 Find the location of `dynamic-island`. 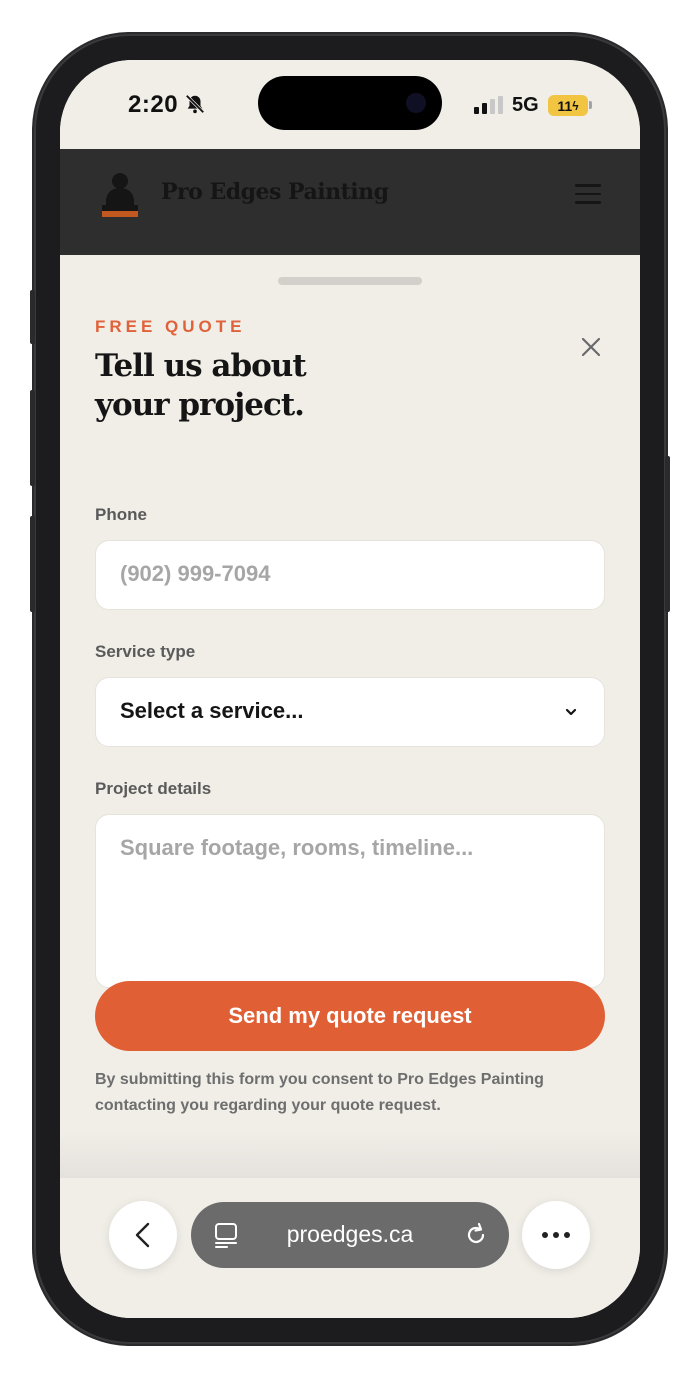

dynamic-island is located at coordinates (350, 103).